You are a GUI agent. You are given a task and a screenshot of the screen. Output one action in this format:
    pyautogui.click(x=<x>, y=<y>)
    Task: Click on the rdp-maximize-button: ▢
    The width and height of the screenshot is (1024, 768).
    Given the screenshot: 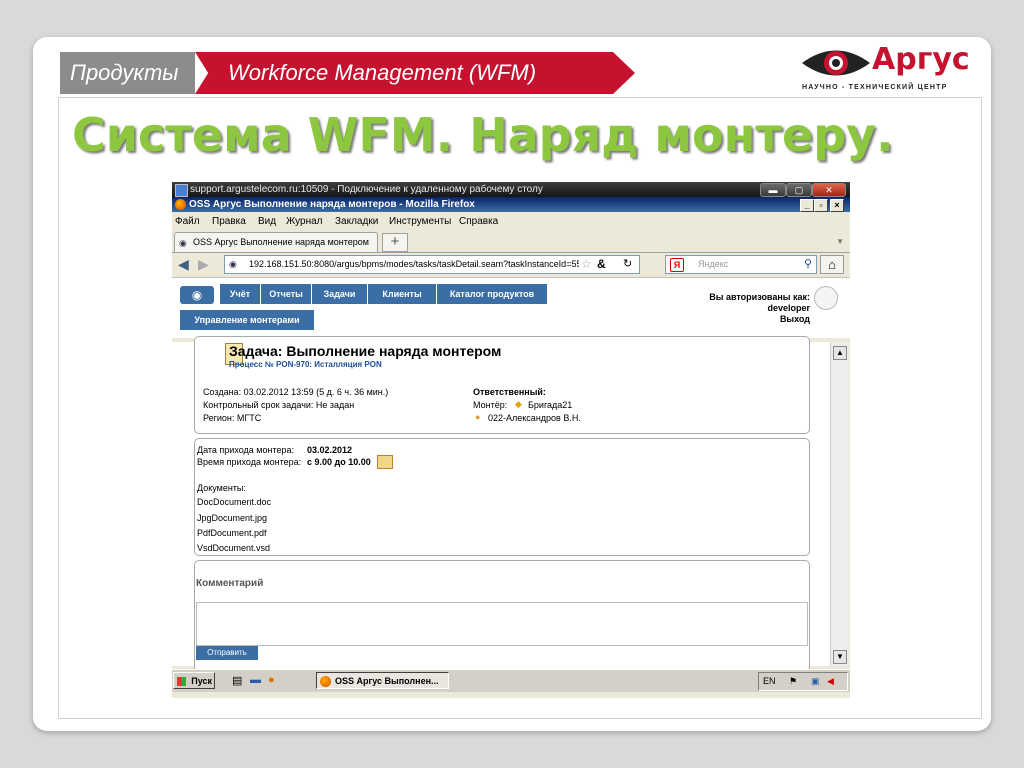 What is the action you would take?
    pyautogui.click(x=799, y=190)
    